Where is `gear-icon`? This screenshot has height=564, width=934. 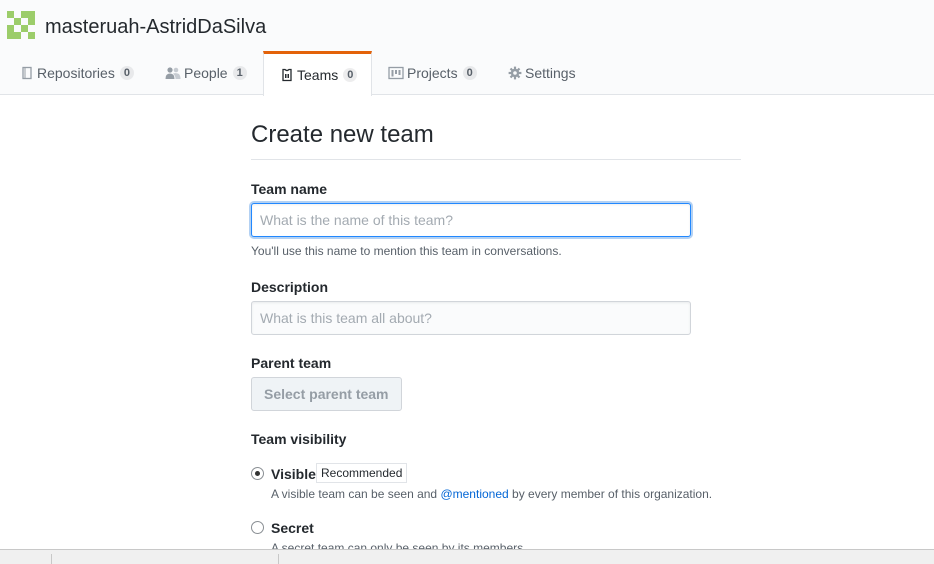 gear-icon is located at coordinates (515, 73).